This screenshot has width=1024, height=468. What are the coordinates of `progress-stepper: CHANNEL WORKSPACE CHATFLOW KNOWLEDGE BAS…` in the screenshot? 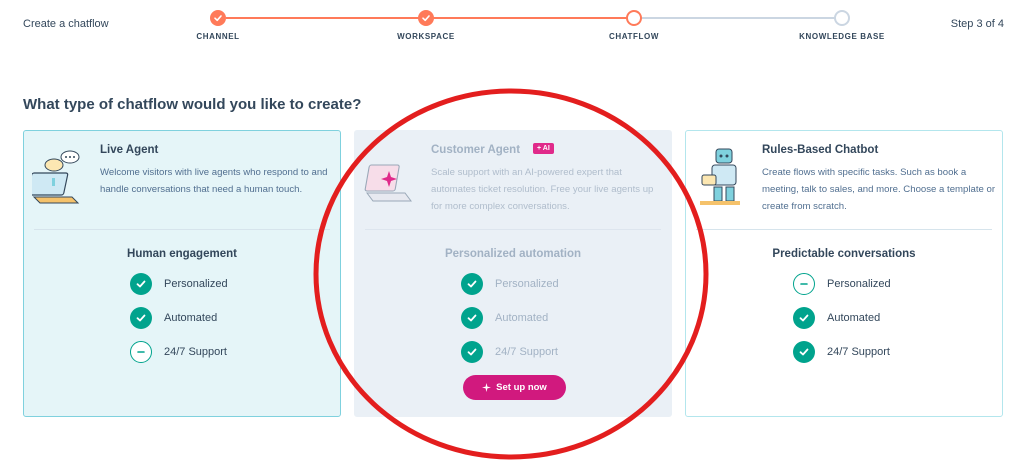 It's located at (512, 25).